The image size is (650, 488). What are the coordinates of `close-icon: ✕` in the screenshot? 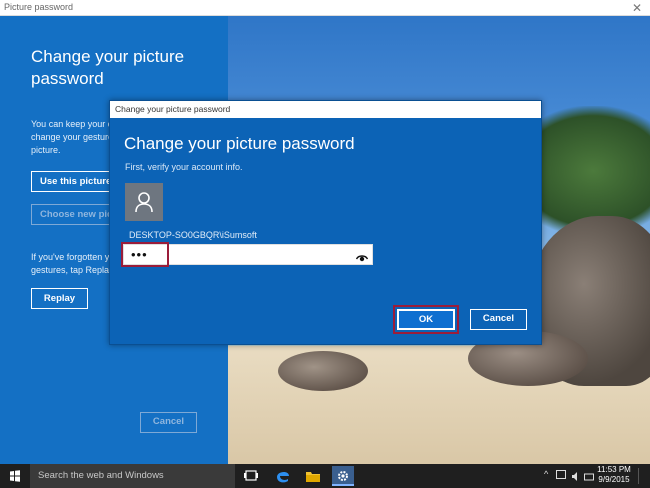 It's located at (637, 8).